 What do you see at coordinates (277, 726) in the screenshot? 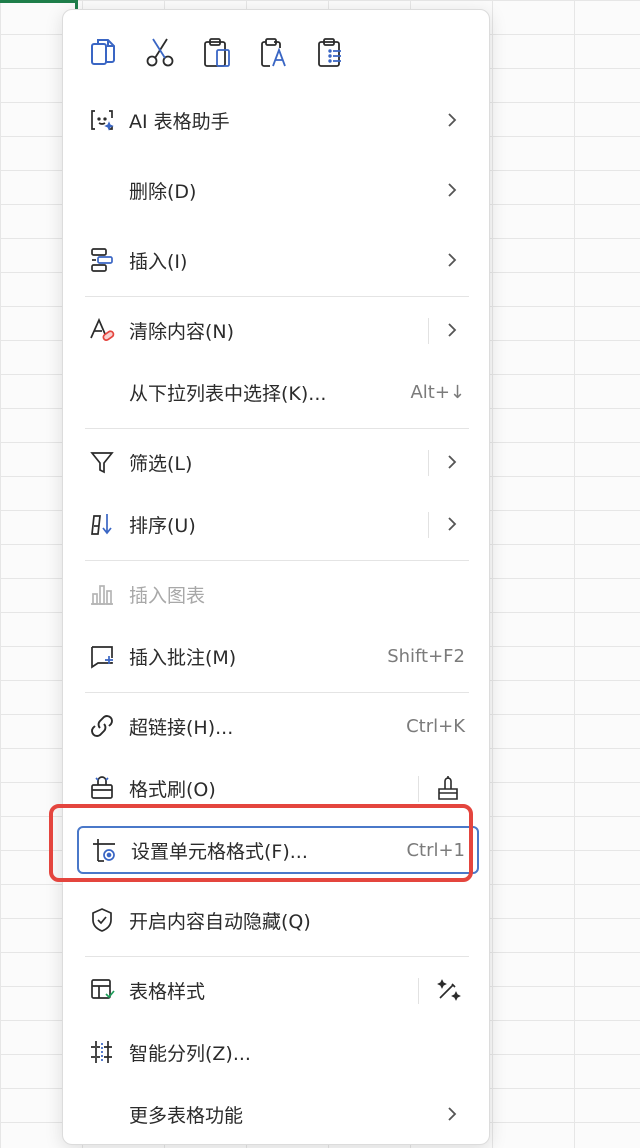
I see `menu-item-hyperlink: 超链接(H)... Ctrl+K` at bounding box center [277, 726].